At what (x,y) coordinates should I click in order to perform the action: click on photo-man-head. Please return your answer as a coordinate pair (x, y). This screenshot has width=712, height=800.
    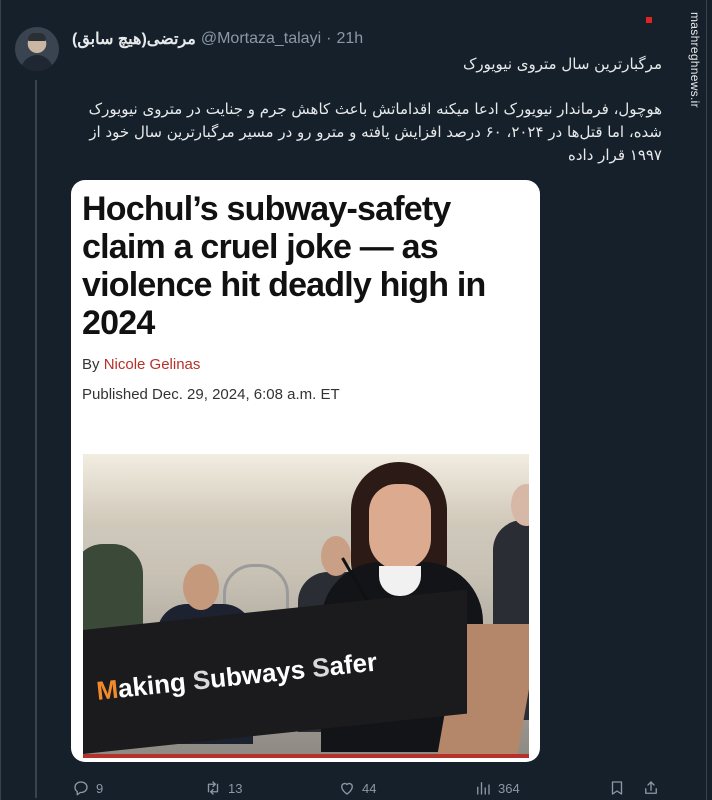
    Looking at the image, I should click on (336, 556).